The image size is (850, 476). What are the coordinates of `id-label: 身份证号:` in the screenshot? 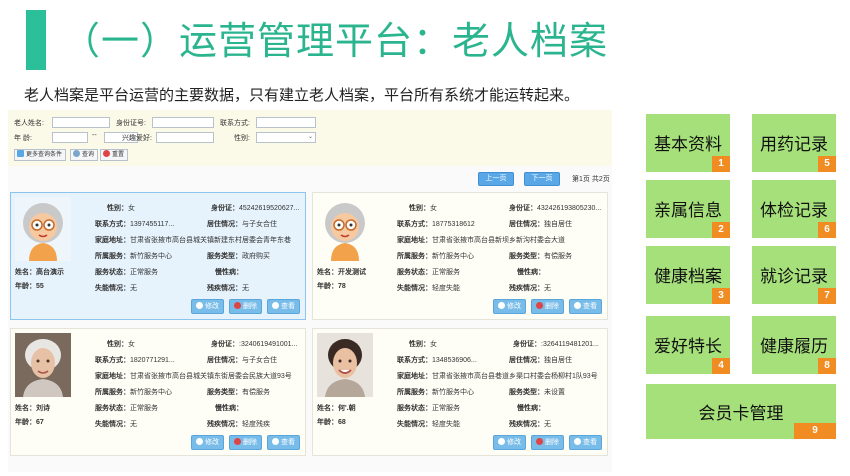 It's located at (131, 123).